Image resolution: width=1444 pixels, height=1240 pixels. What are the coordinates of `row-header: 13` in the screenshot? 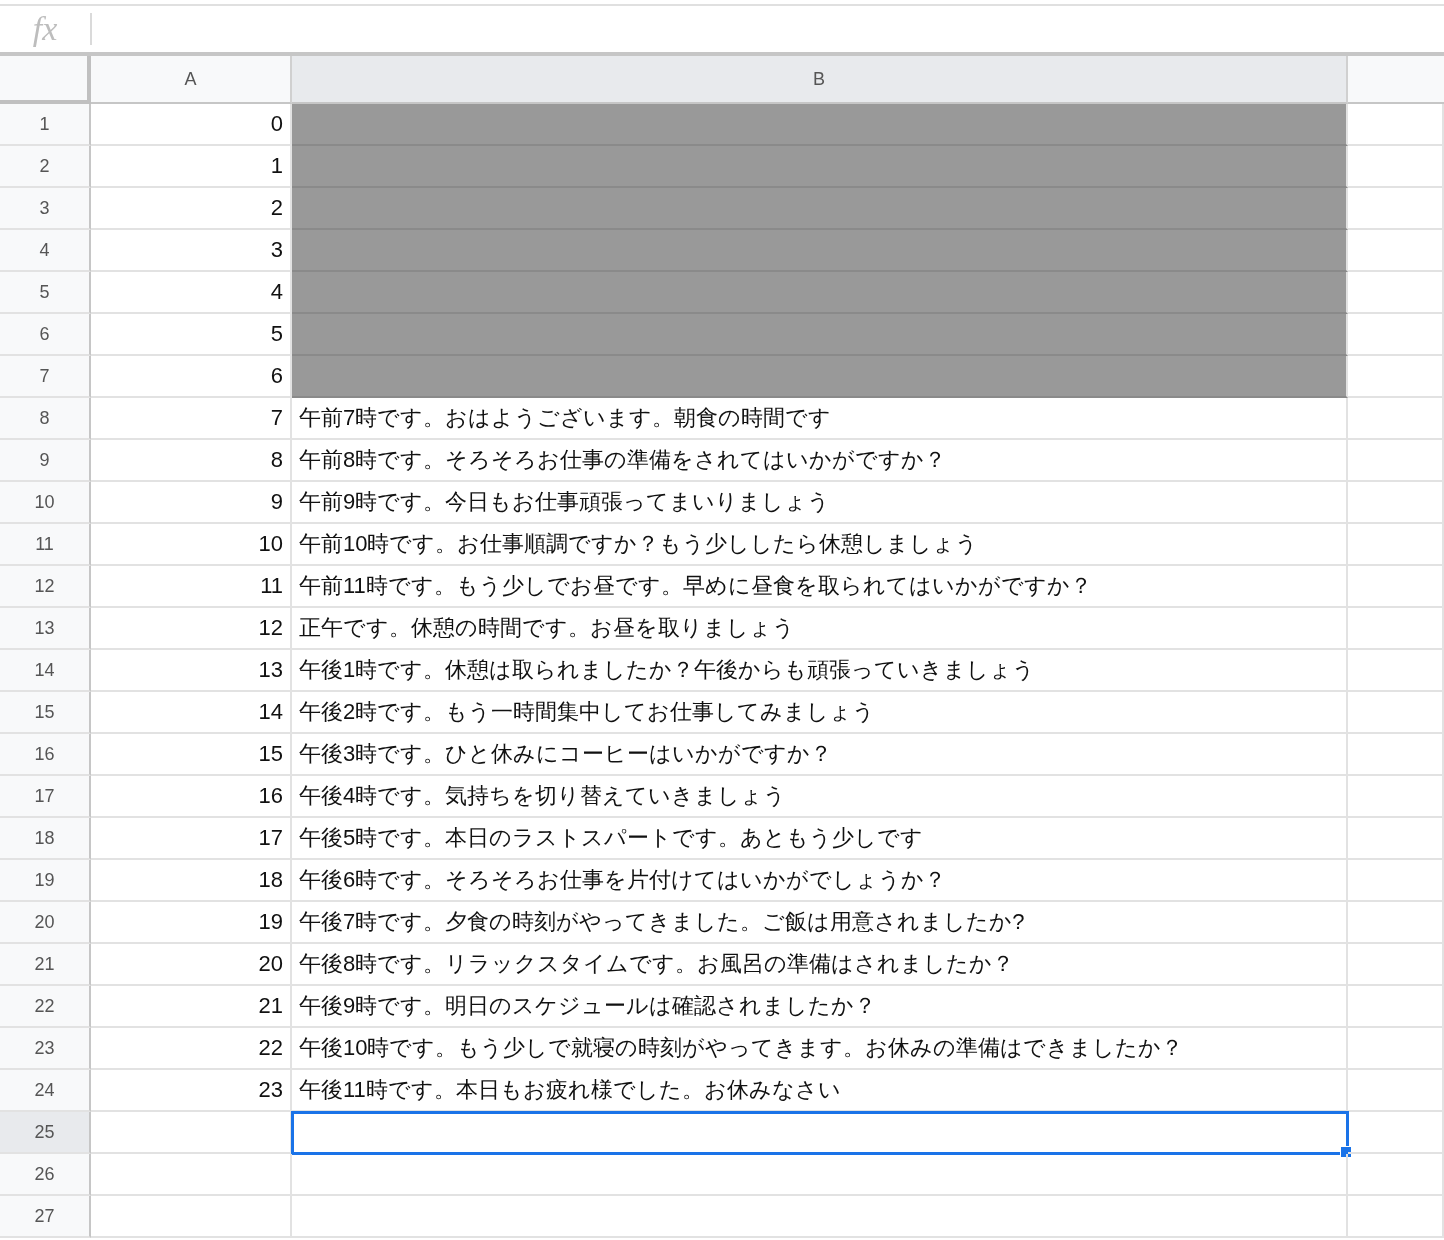 It's located at (45, 629).